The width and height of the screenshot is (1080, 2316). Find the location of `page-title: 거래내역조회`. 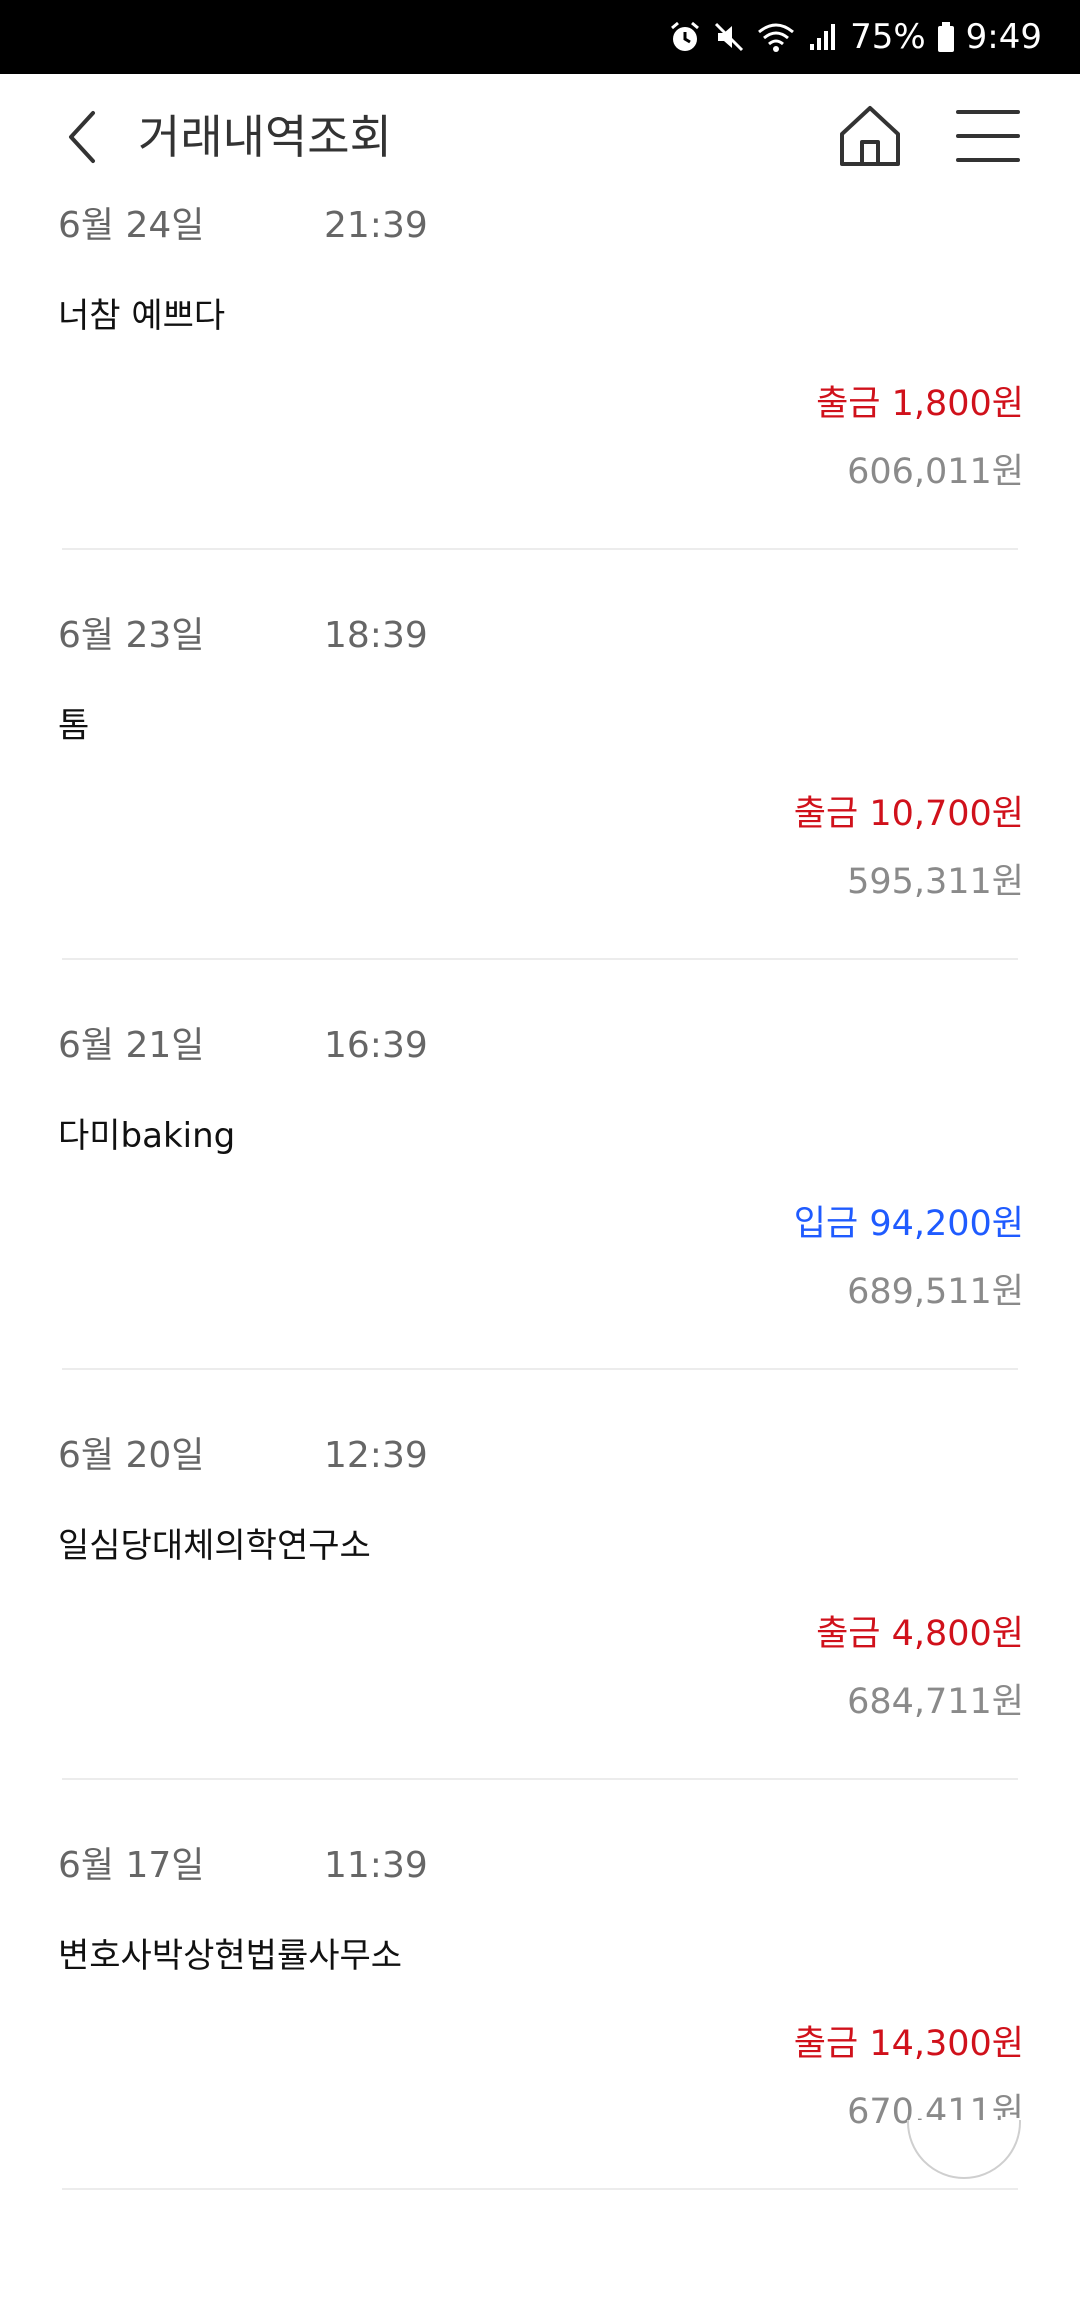

page-title: 거래내역조회 is located at coordinates (265, 137).